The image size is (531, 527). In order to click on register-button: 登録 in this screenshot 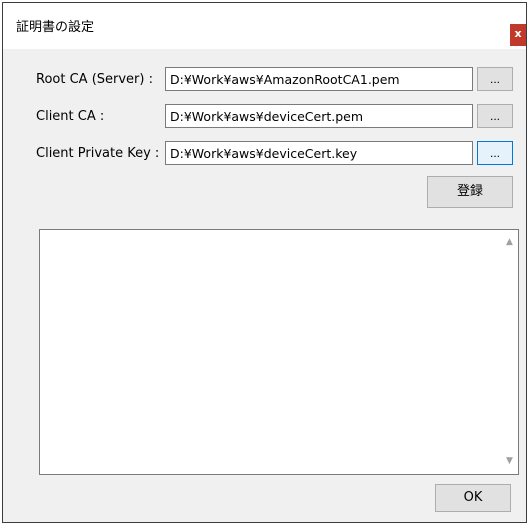, I will do `click(470, 192)`.